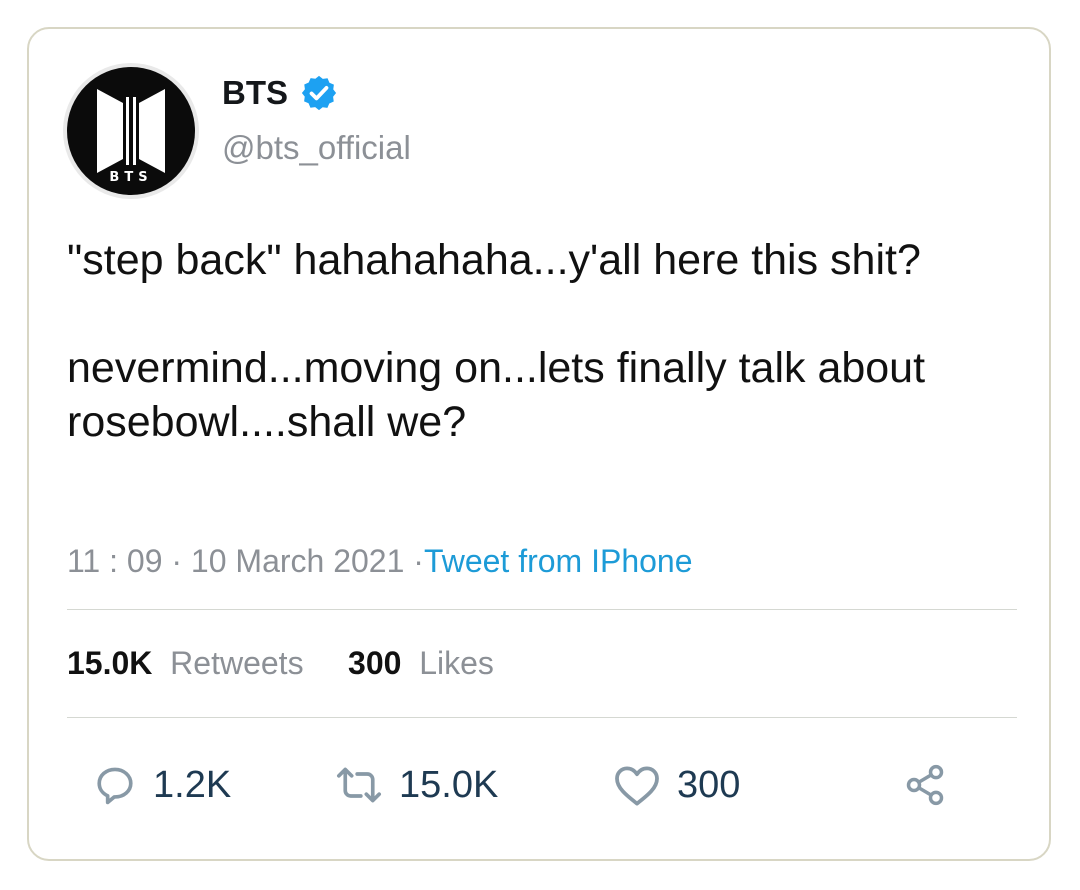 This screenshot has width=1080, height=890. I want to click on author-row: BTS, so click(280, 93).